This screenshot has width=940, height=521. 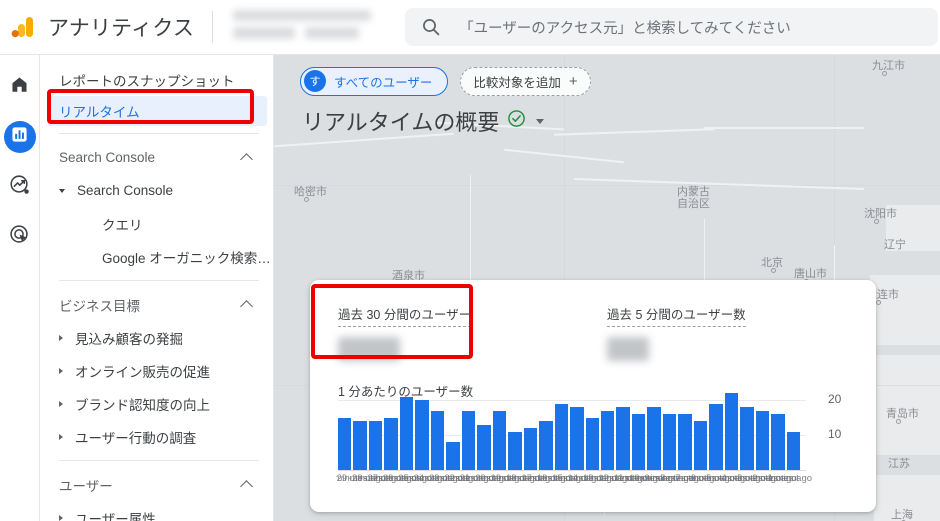 I want to click on rail-item-reports, so click(x=19, y=137).